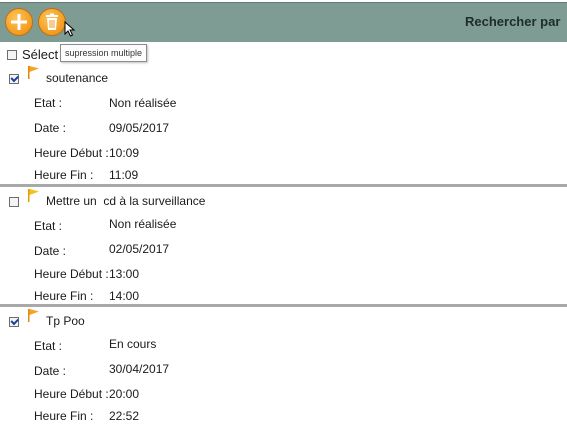 The height and width of the screenshot is (427, 567). I want to click on tooltip: supression multiple, so click(104, 53).